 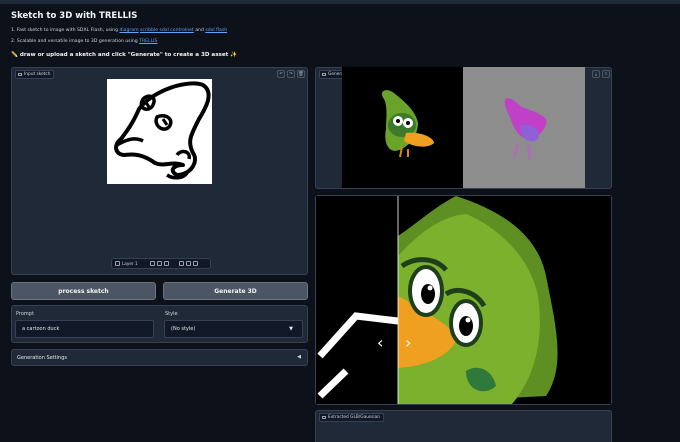 What do you see at coordinates (130, 263) in the screenshot?
I see `layer-label: Layer 1` at bounding box center [130, 263].